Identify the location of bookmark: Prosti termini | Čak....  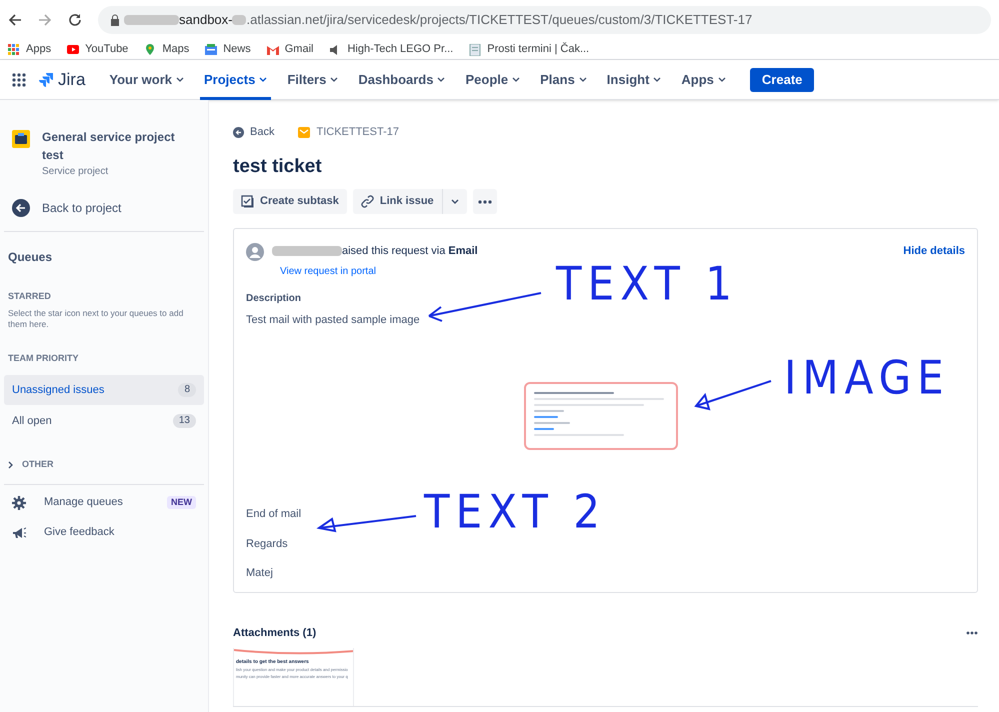
(529, 49).